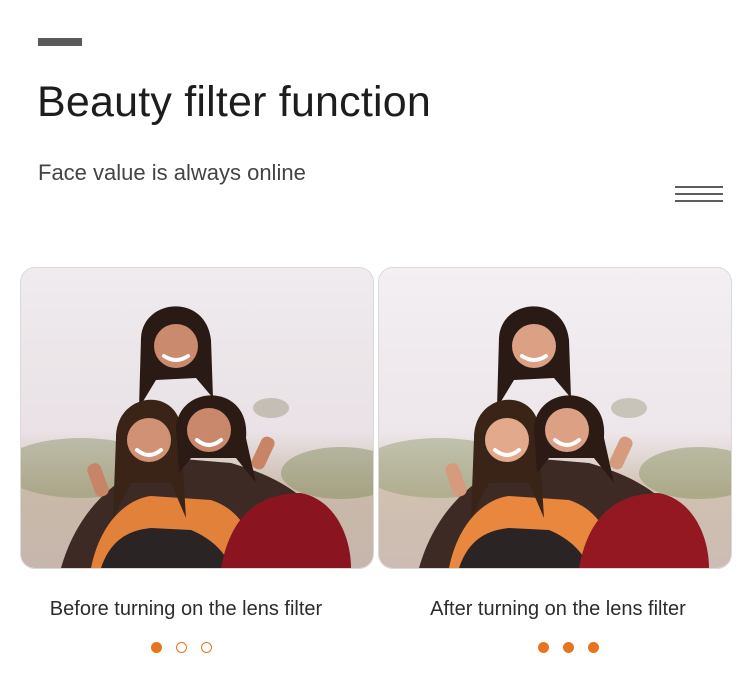 This screenshot has width=750, height=694. Describe the element at coordinates (186, 609) in the screenshot. I see `before-caption: Before turning on the lens filter` at that location.